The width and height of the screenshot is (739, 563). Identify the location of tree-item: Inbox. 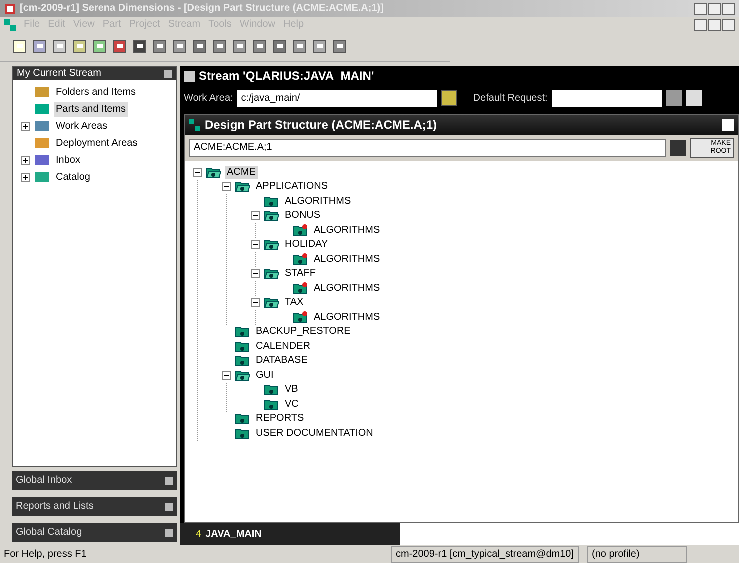
(68, 160).